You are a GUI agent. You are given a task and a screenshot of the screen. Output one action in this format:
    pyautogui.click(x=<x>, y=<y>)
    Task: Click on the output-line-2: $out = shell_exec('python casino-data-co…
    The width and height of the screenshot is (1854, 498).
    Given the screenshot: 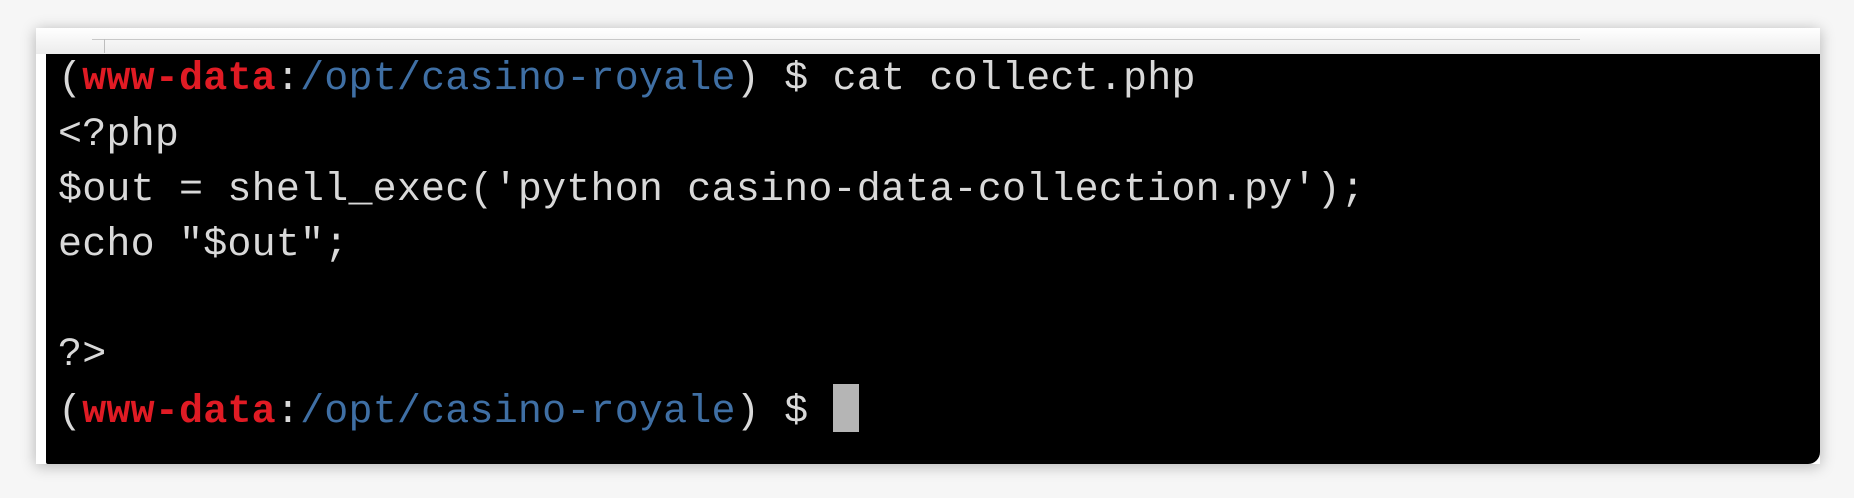 What is the action you would take?
    pyautogui.click(x=712, y=190)
    